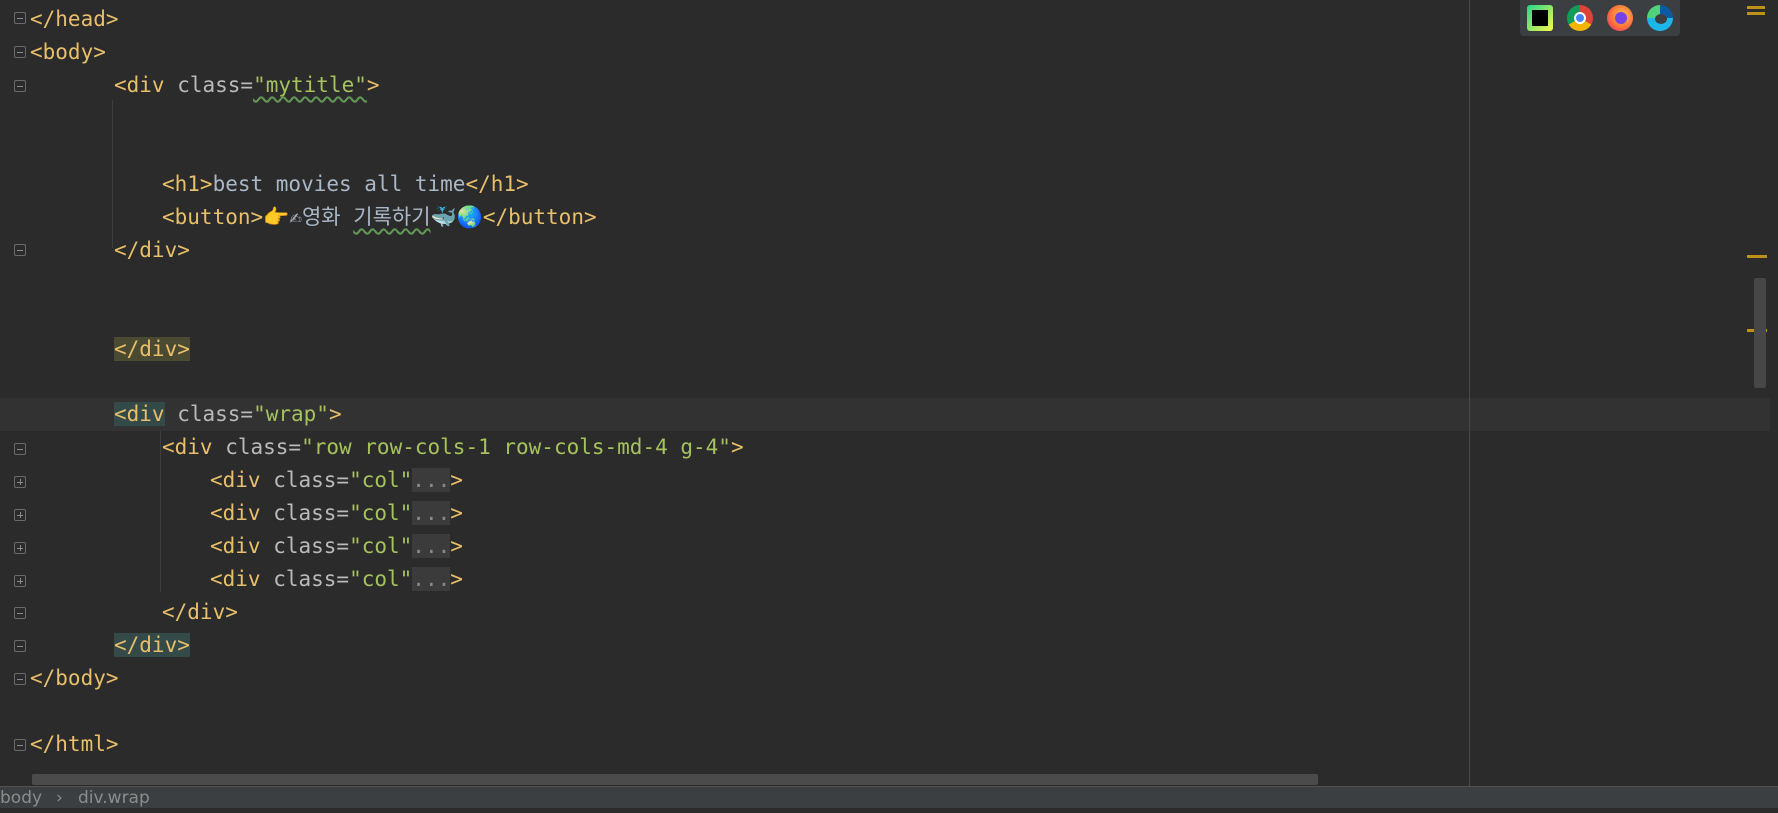 Image resolution: width=1778 pixels, height=813 pixels. Describe the element at coordinates (1620, 18) in the screenshot. I see `firefox-icon` at that location.